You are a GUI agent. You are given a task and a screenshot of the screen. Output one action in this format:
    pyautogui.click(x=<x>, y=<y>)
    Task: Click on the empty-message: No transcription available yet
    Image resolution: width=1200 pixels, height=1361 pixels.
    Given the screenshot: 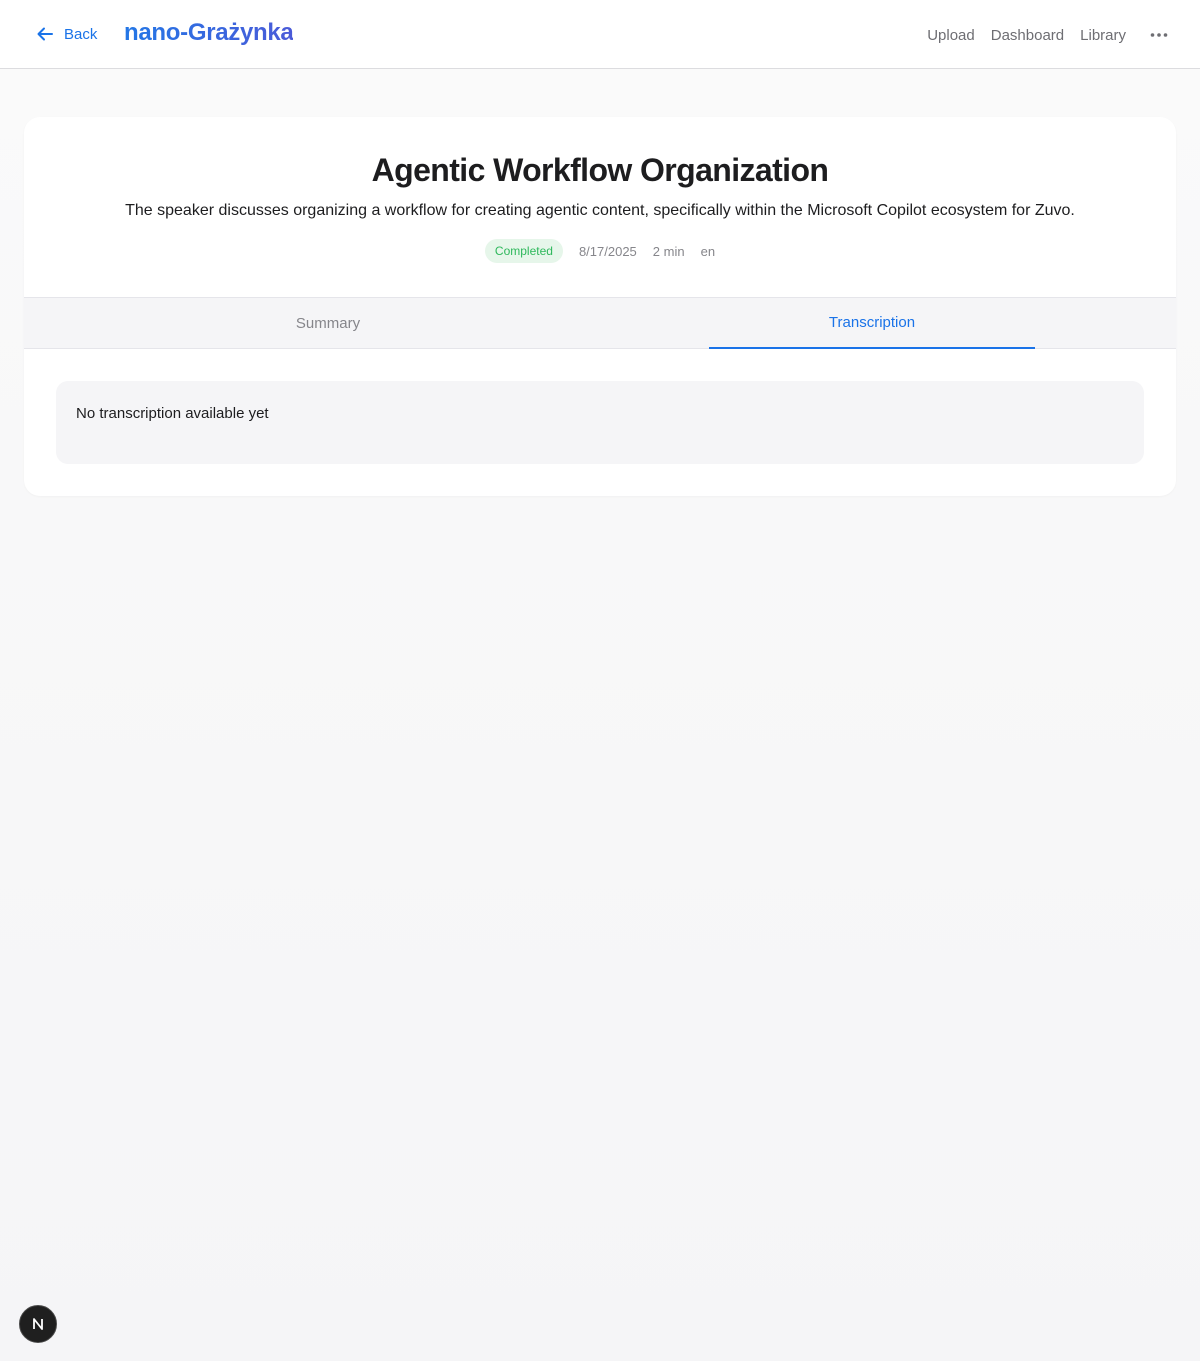 What is the action you would take?
    pyautogui.click(x=172, y=413)
    